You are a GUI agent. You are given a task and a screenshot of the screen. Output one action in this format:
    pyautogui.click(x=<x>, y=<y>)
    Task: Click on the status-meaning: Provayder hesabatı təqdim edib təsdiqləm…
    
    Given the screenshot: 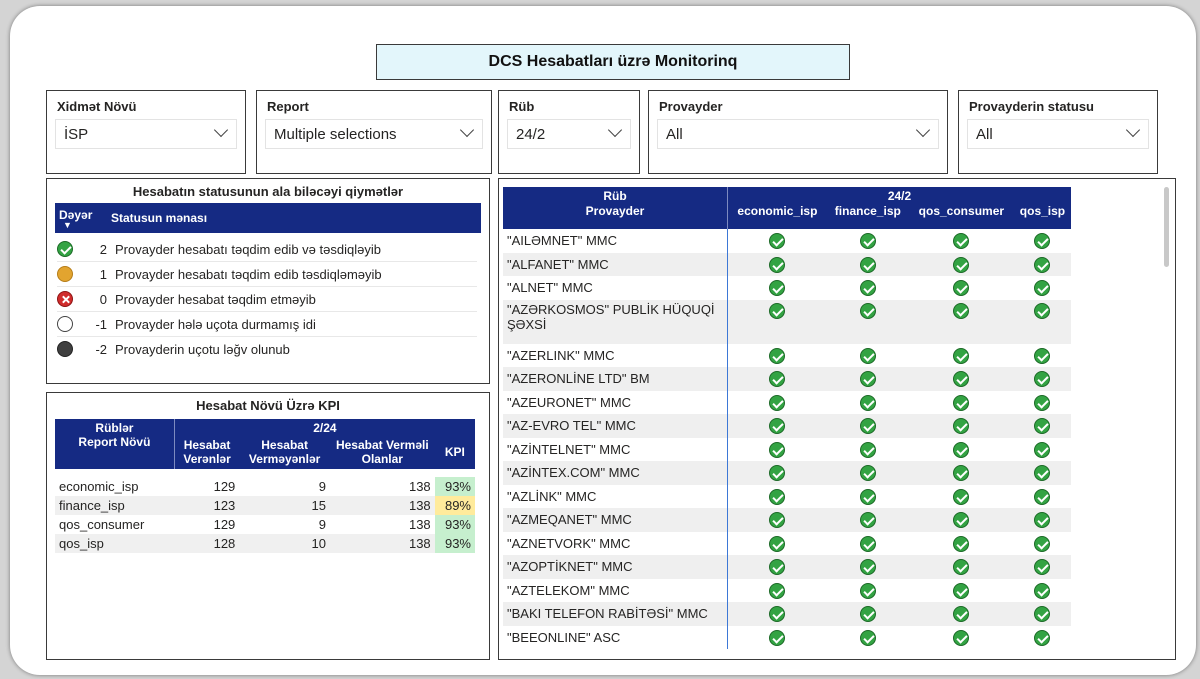 What is the action you would take?
    pyautogui.click(x=248, y=274)
    